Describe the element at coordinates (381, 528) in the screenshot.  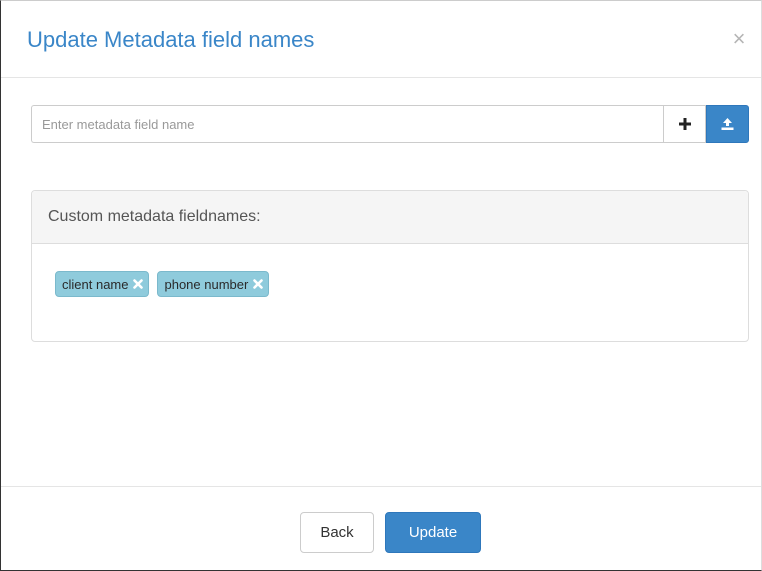
I see `dialog-footer: Back Update` at that location.